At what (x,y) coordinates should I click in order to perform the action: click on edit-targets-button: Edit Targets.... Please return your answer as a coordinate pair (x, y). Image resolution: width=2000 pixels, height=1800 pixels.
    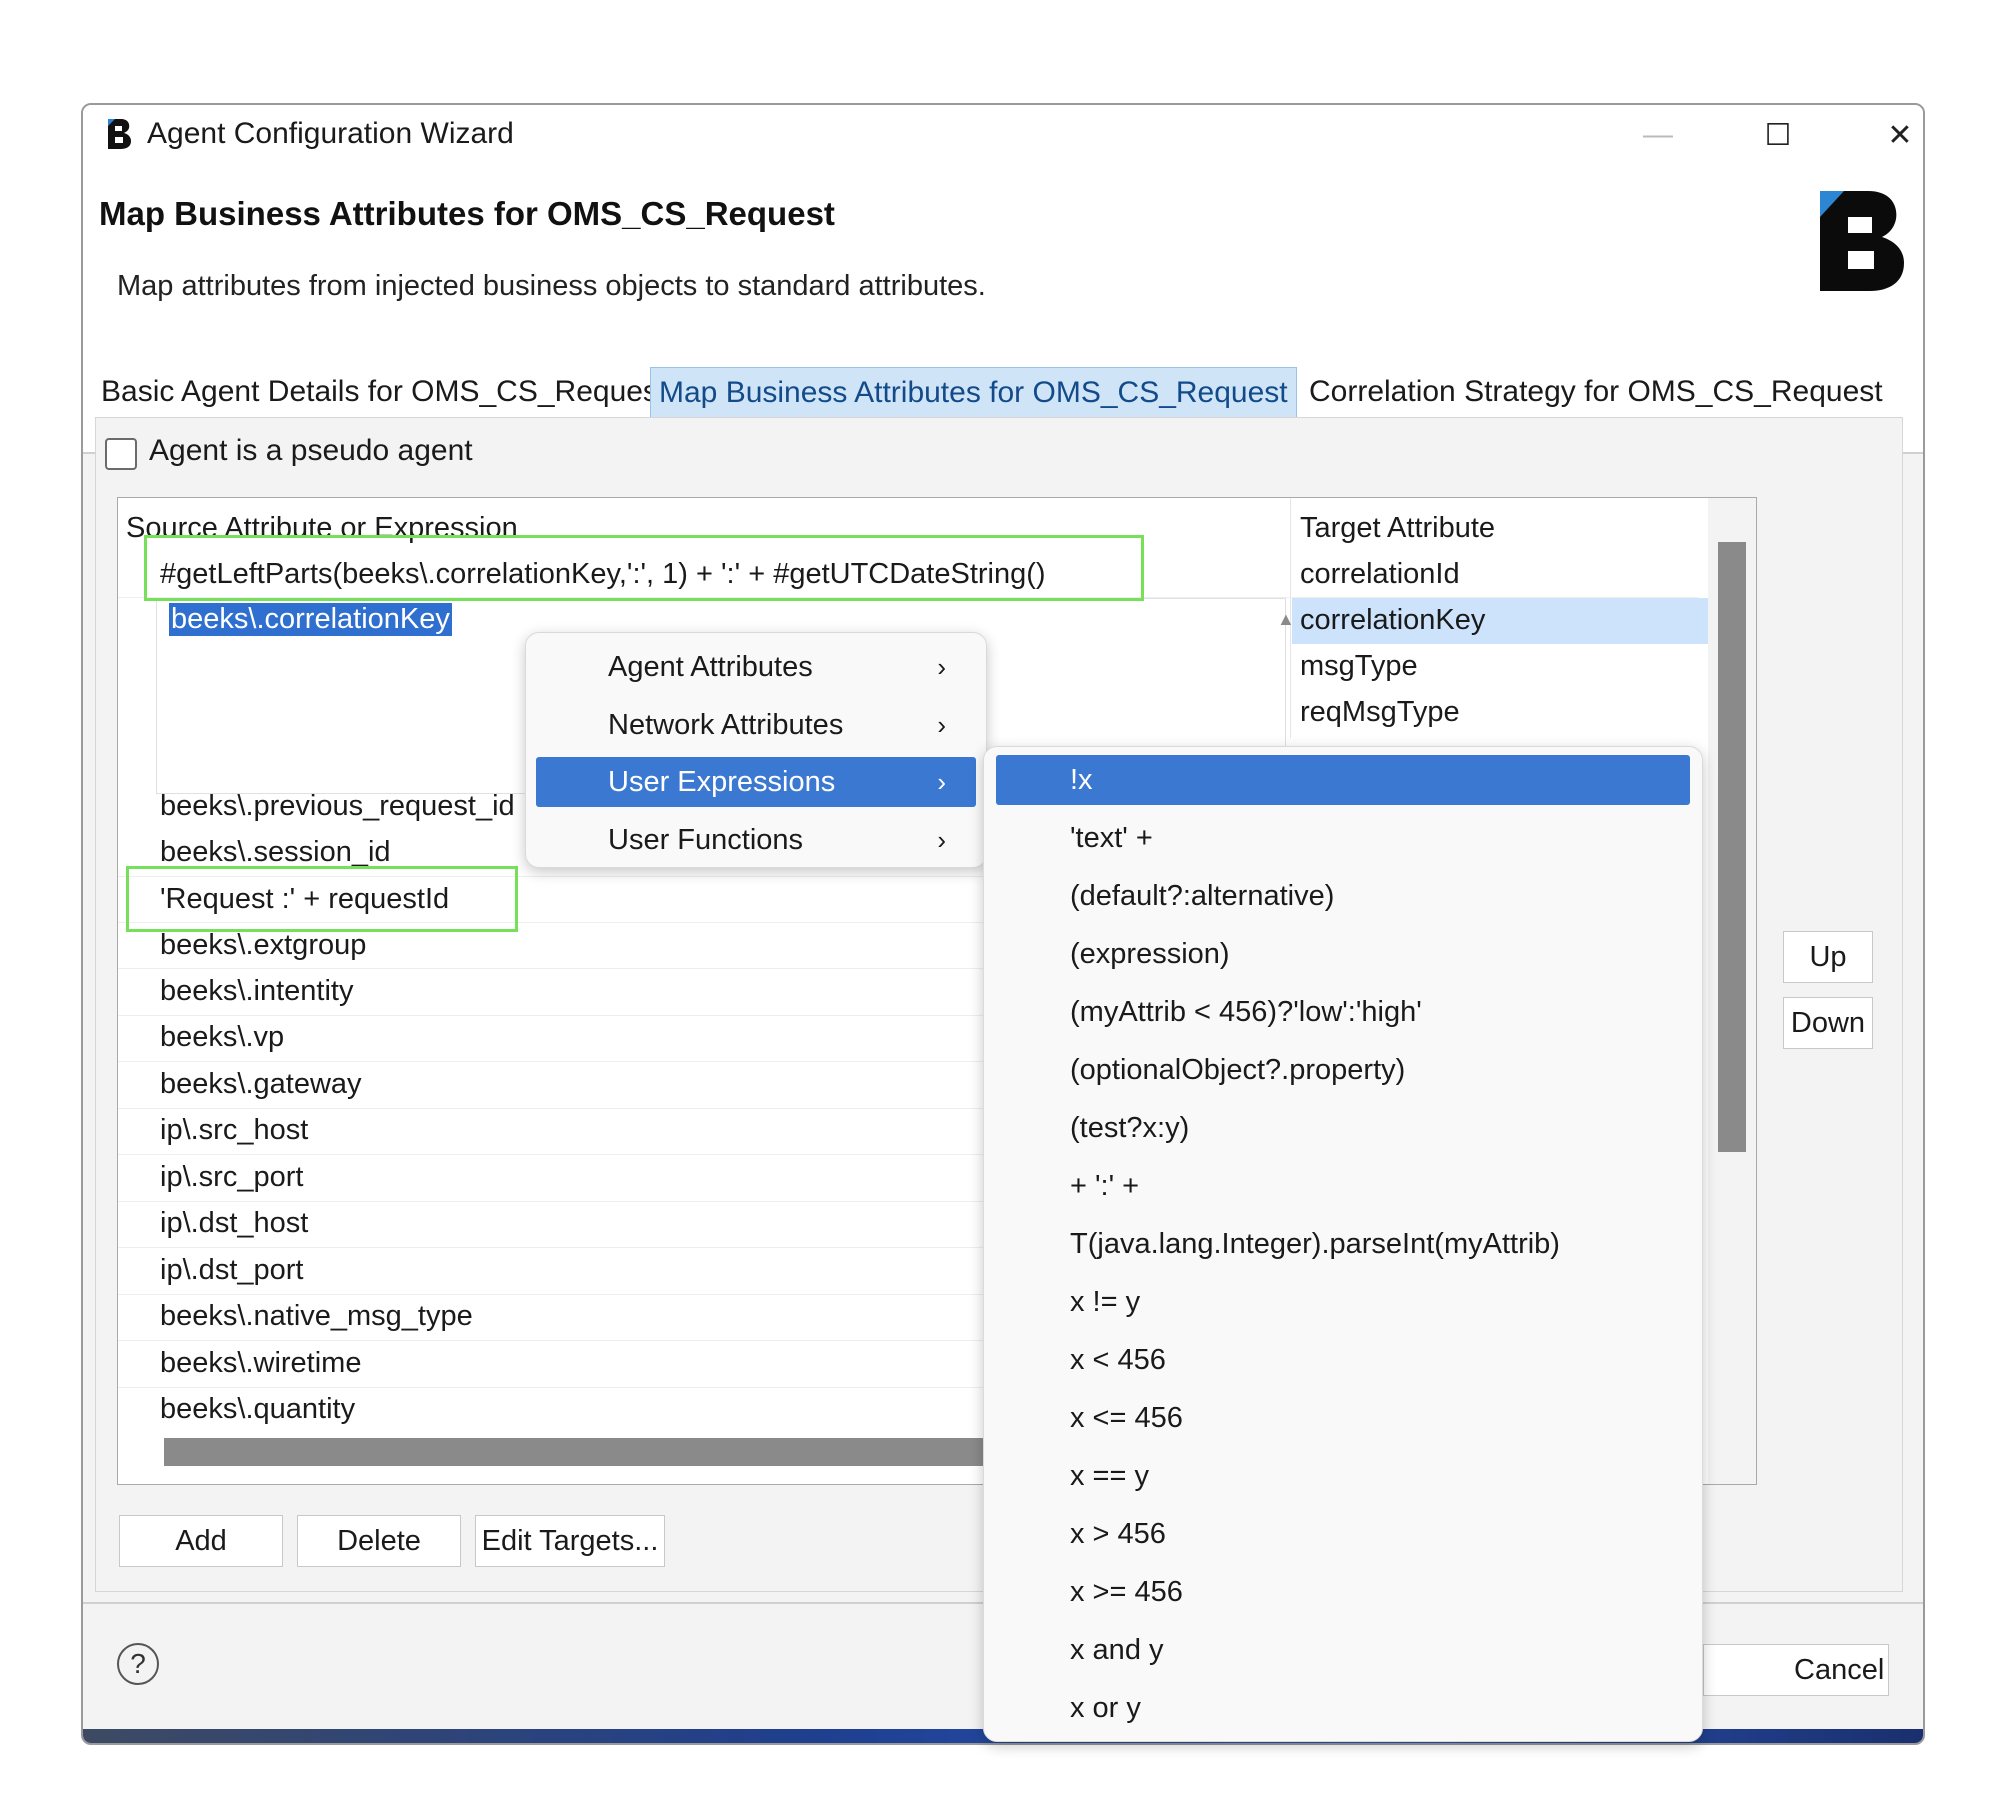
    Looking at the image, I should click on (570, 1541).